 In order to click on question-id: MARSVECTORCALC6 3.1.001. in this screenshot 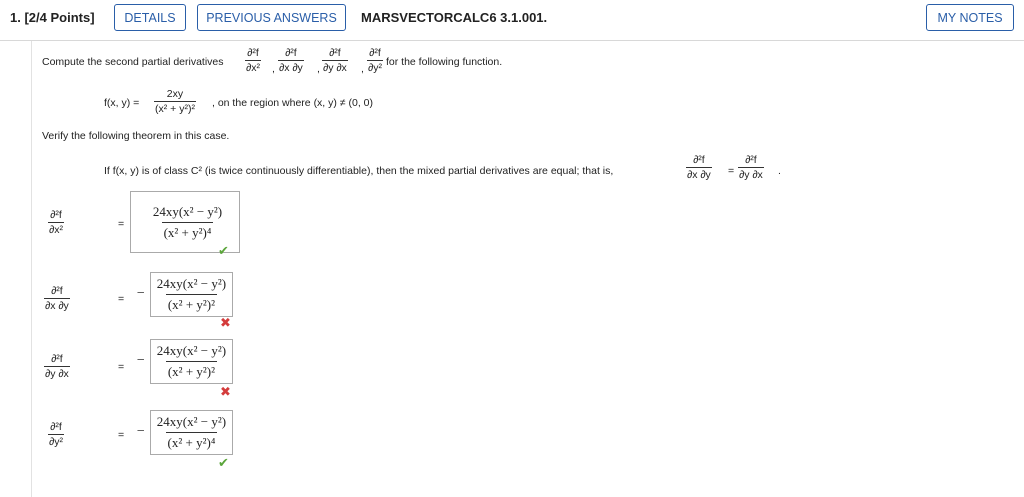, I will do `click(454, 17)`.